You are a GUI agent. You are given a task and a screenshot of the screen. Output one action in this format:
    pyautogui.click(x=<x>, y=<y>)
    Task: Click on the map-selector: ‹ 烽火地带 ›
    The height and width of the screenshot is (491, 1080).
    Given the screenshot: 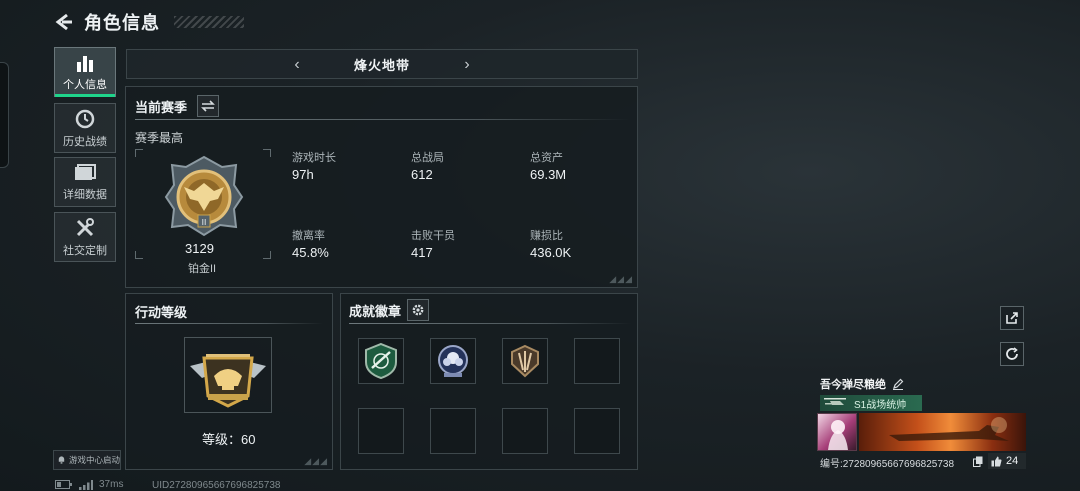 What is the action you would take?
    pyautogui.click(x=382, y=64)
    